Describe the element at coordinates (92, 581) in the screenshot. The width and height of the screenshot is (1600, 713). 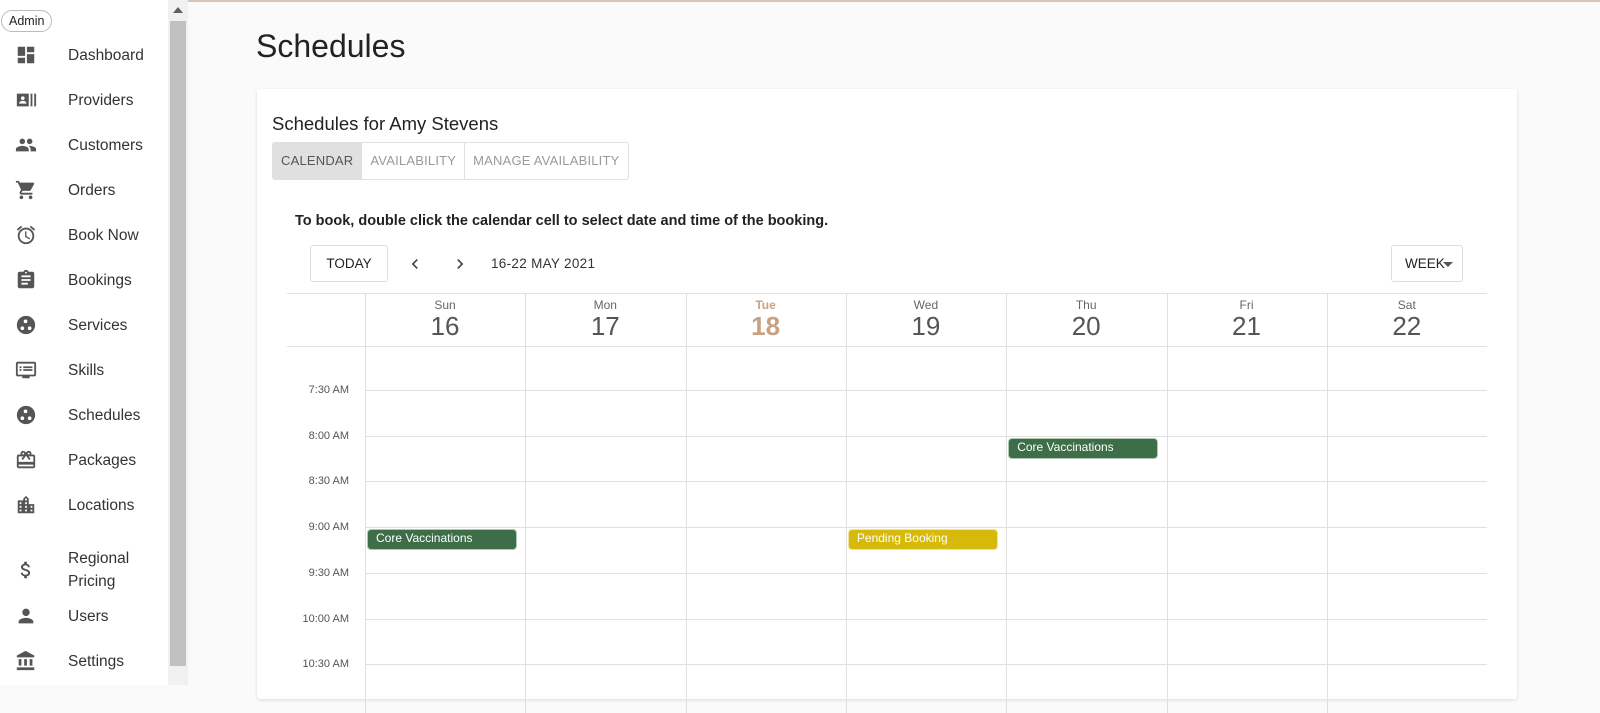
I see `sidebar-item-label-line2: Pricing` at that location.